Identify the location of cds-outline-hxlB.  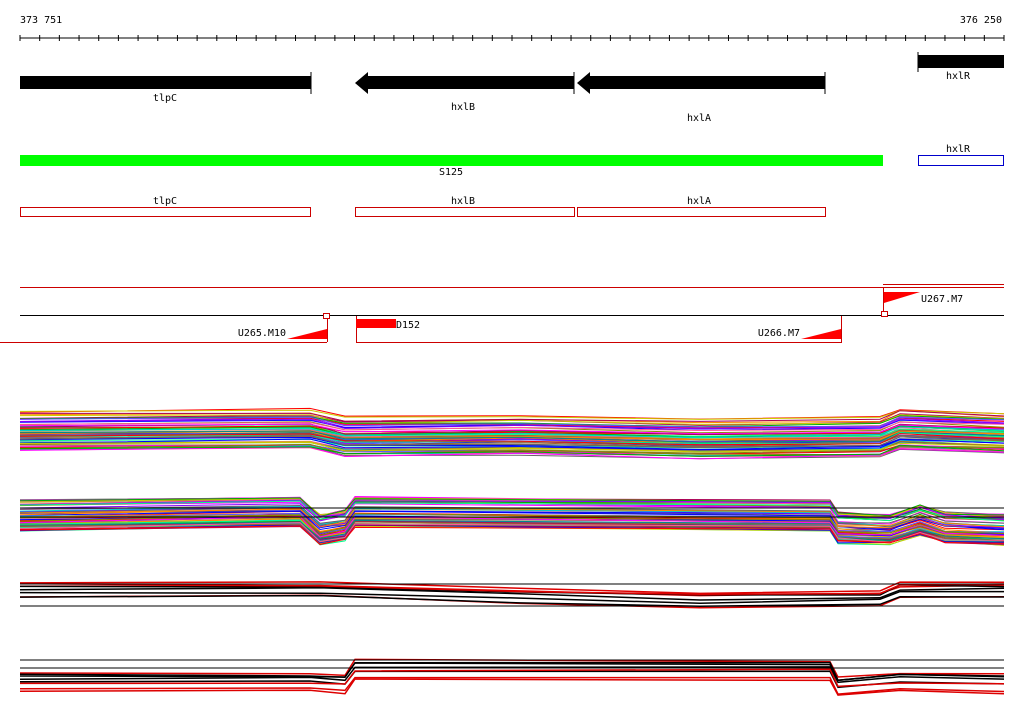
(465, 212).